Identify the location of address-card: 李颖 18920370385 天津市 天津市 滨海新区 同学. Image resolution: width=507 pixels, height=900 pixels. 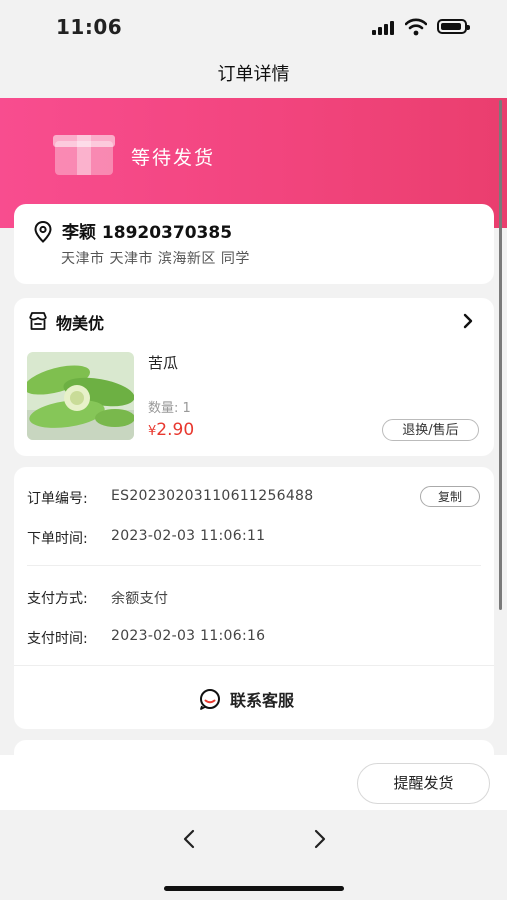
(254, 244).